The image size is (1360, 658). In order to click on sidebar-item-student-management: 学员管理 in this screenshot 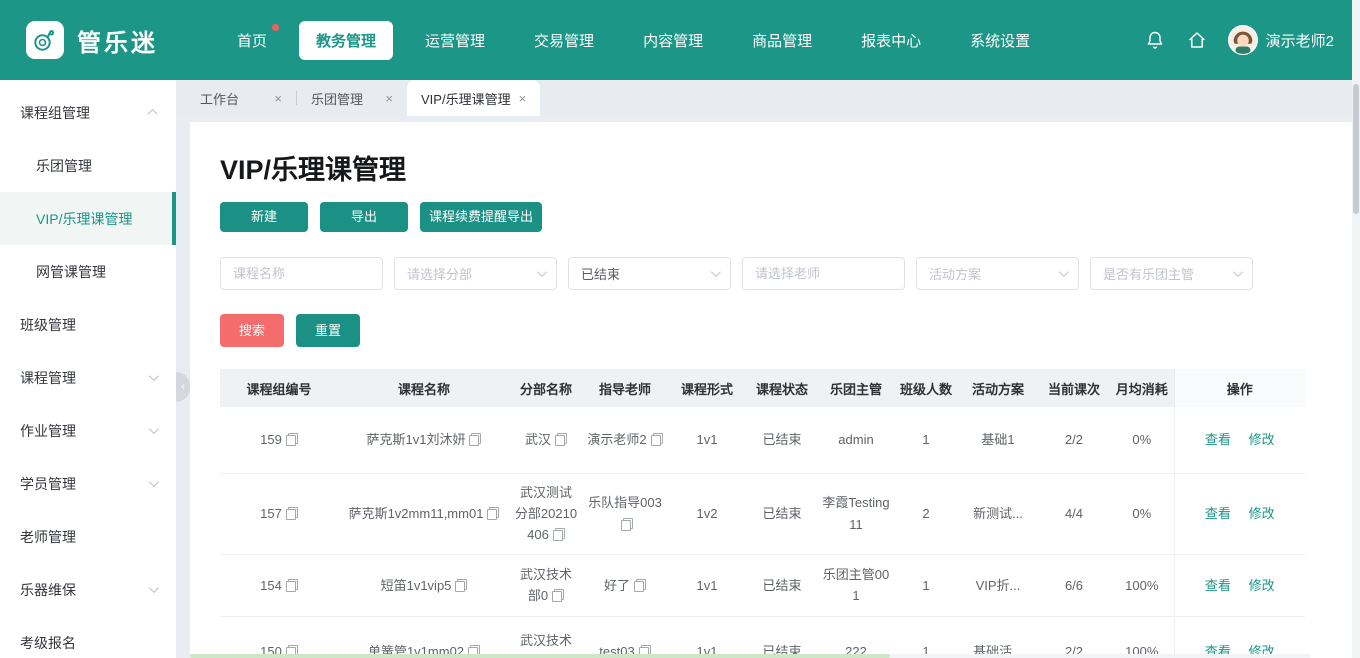, I will do `click(88, 483)`.